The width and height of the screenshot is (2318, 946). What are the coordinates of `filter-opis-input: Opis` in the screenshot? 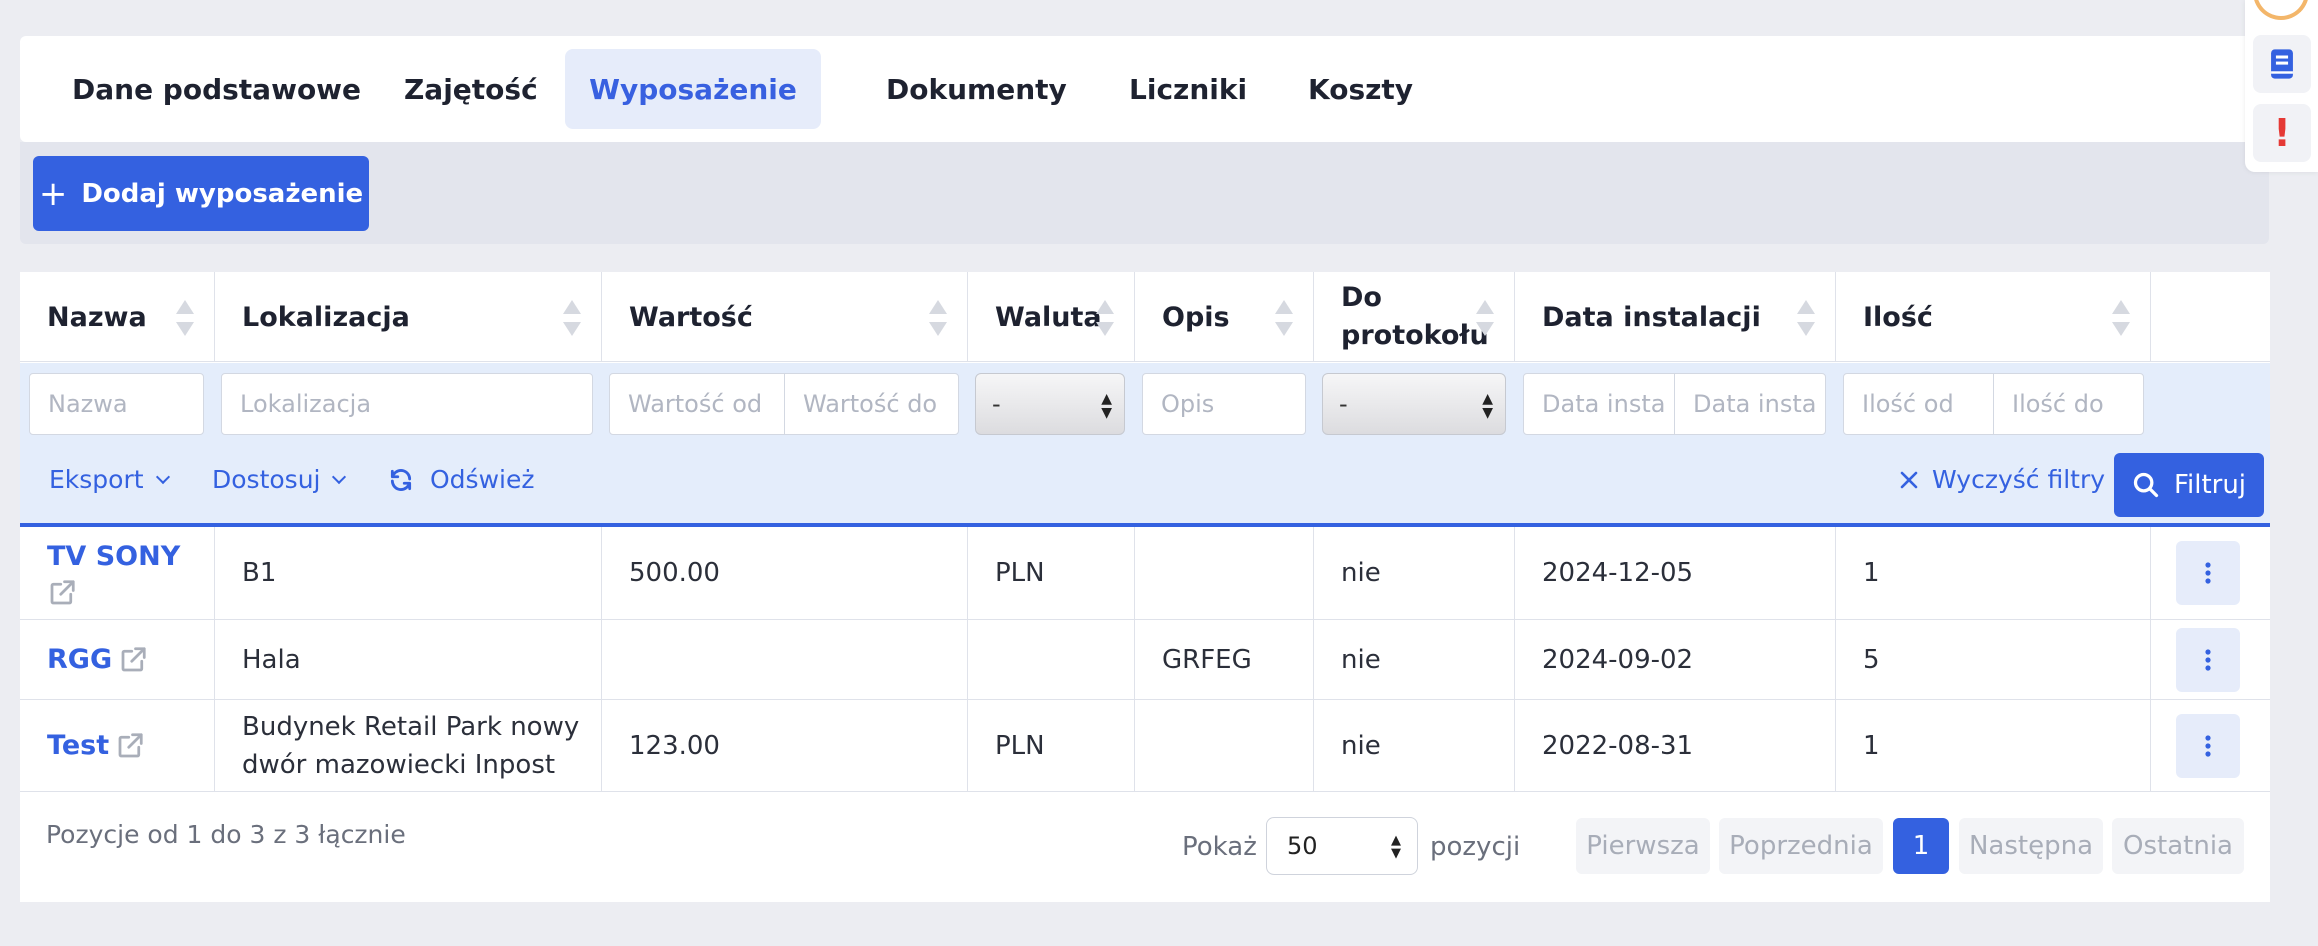 It's located at (1224, 404).